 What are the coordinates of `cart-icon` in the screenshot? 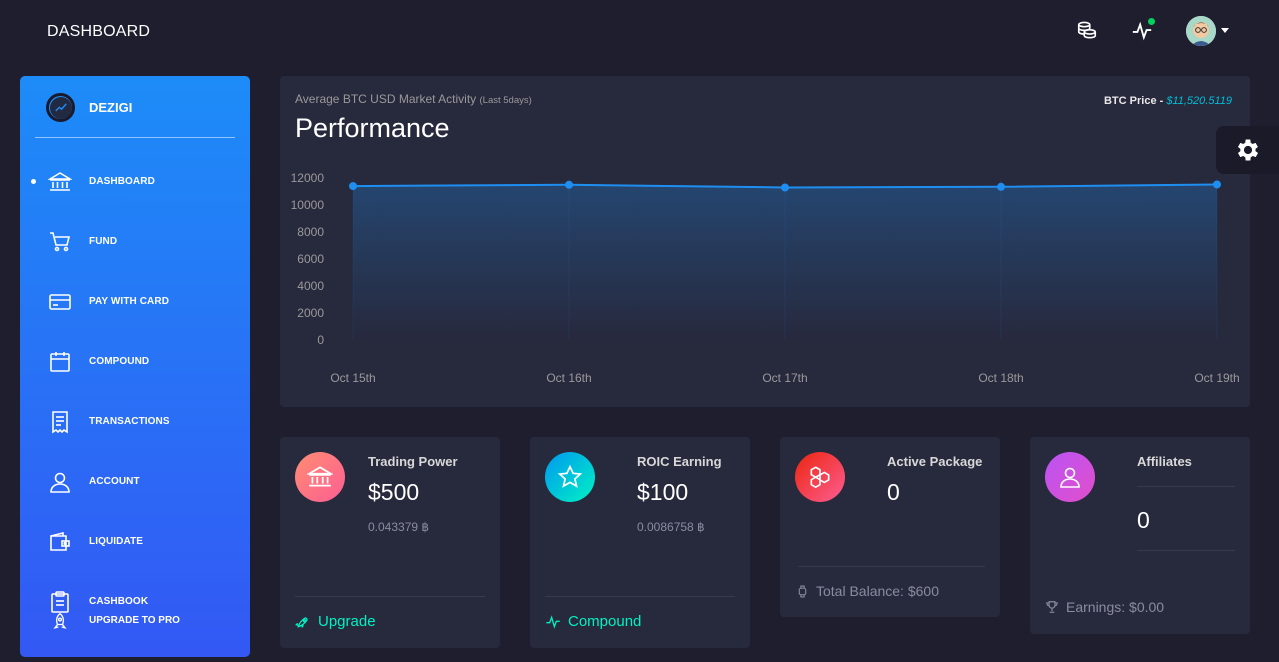 It's located at (60, 242).